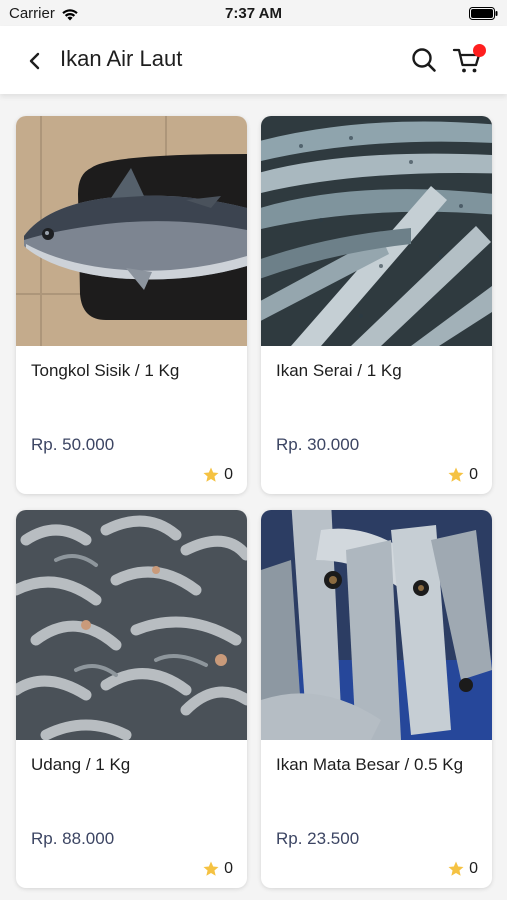 This screenshot has width=507, height=900. What do you see at coordinates (81, 764) in the screenshot?
I see `product-name: Udang / 1 Kg` at bounding box center [81, 764].